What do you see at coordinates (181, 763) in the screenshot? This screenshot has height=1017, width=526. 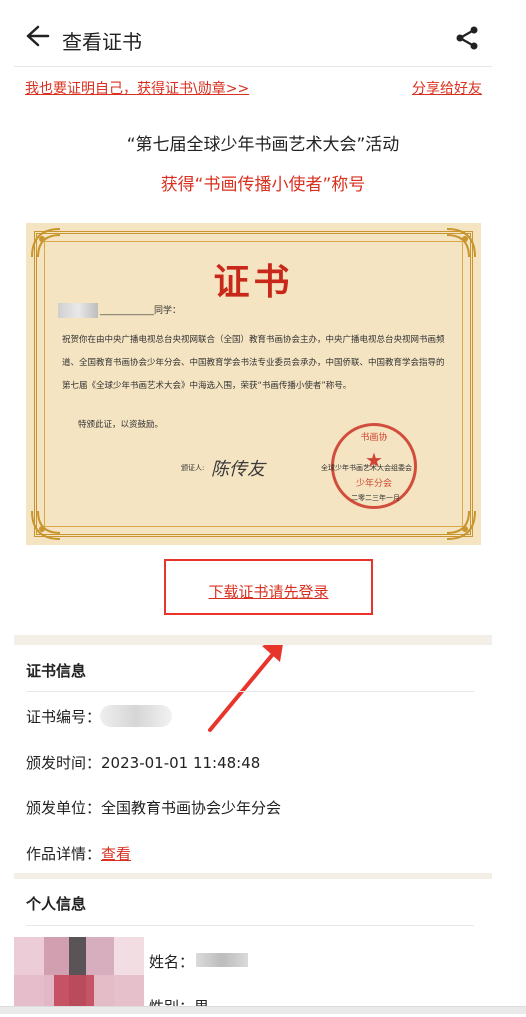 I see `issue-time-value: 2023-01-01 11:48:48` at bounding box center [181, 763].